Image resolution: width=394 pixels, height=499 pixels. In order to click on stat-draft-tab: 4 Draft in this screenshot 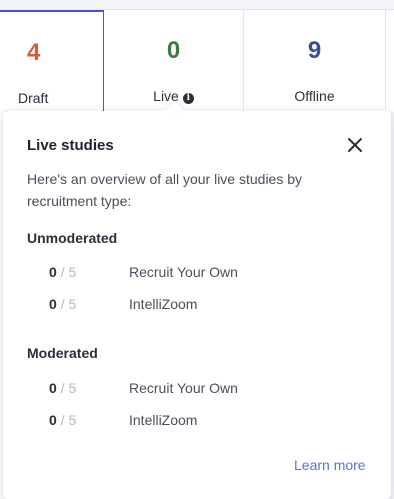, I will do `click(52, 61)`.